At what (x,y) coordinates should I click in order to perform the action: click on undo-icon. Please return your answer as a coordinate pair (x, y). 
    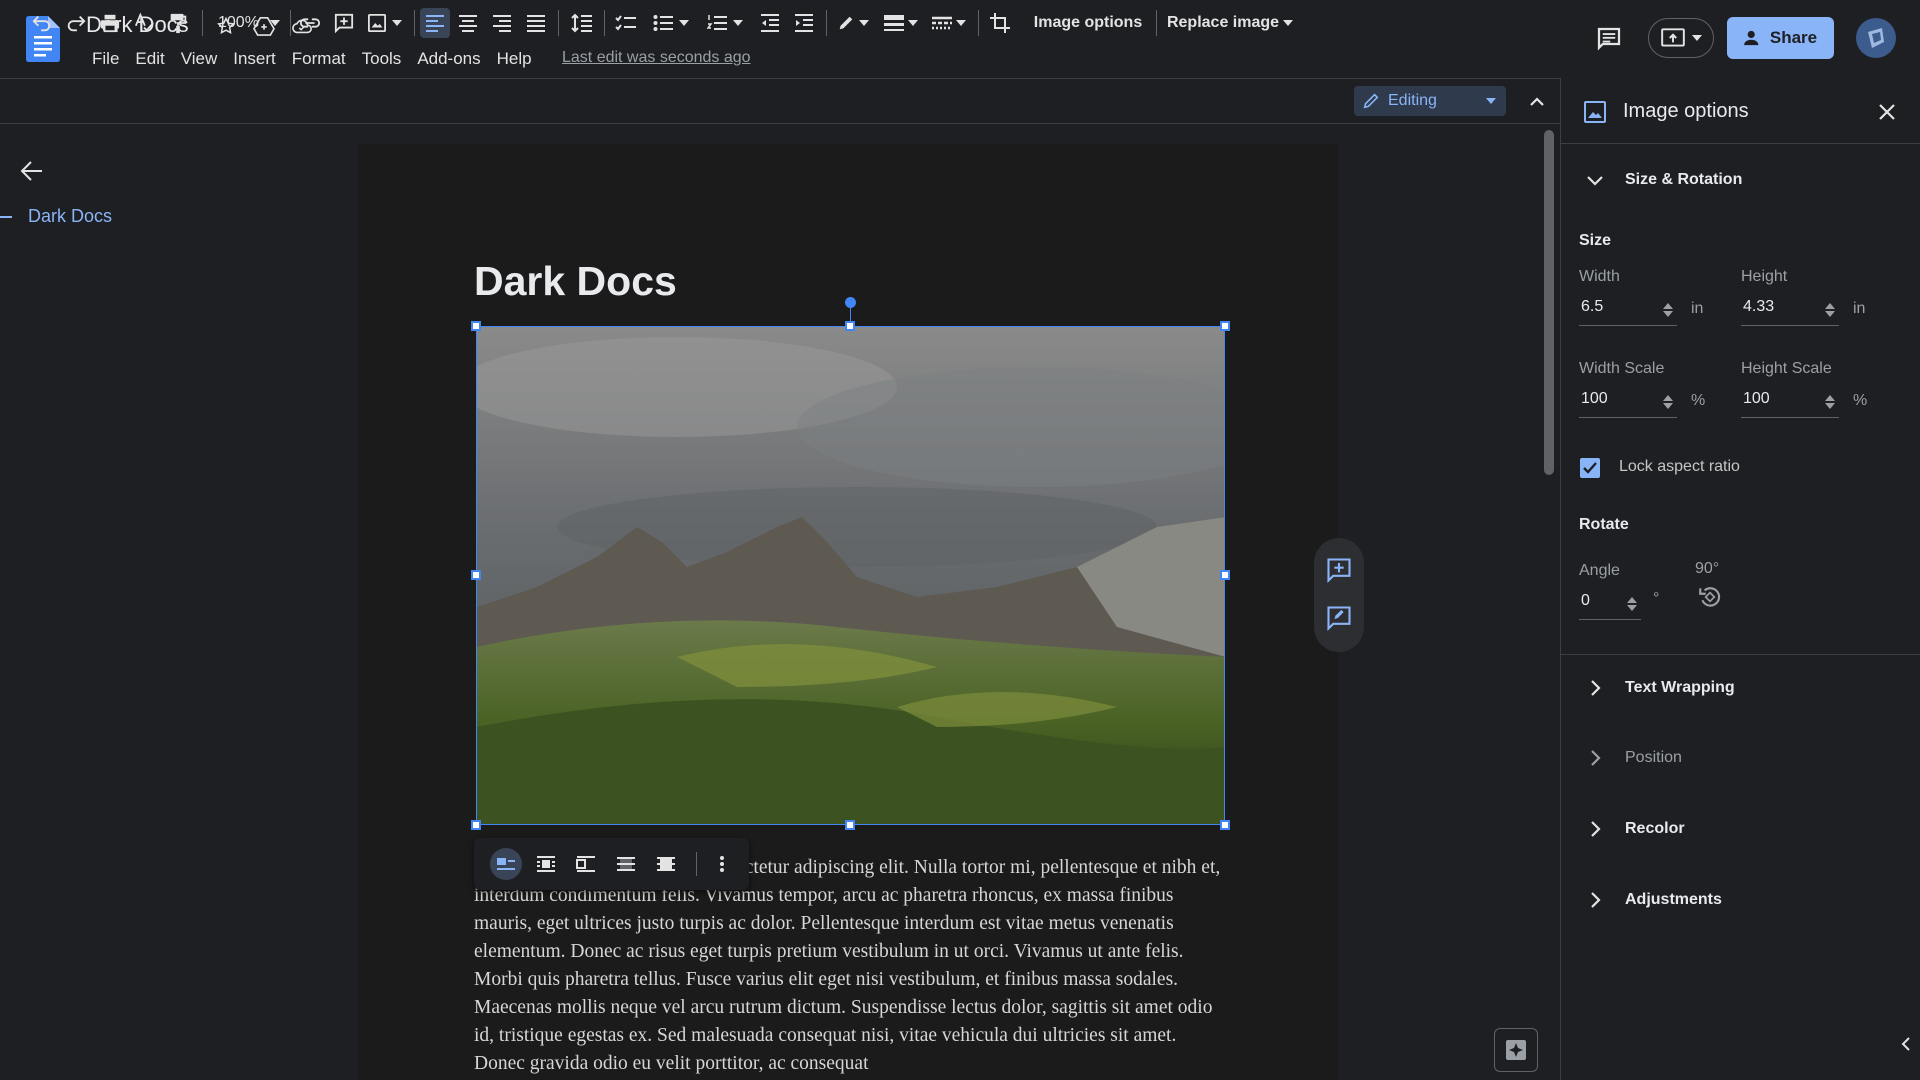
    Looking at the image, I should click on (42, 23).